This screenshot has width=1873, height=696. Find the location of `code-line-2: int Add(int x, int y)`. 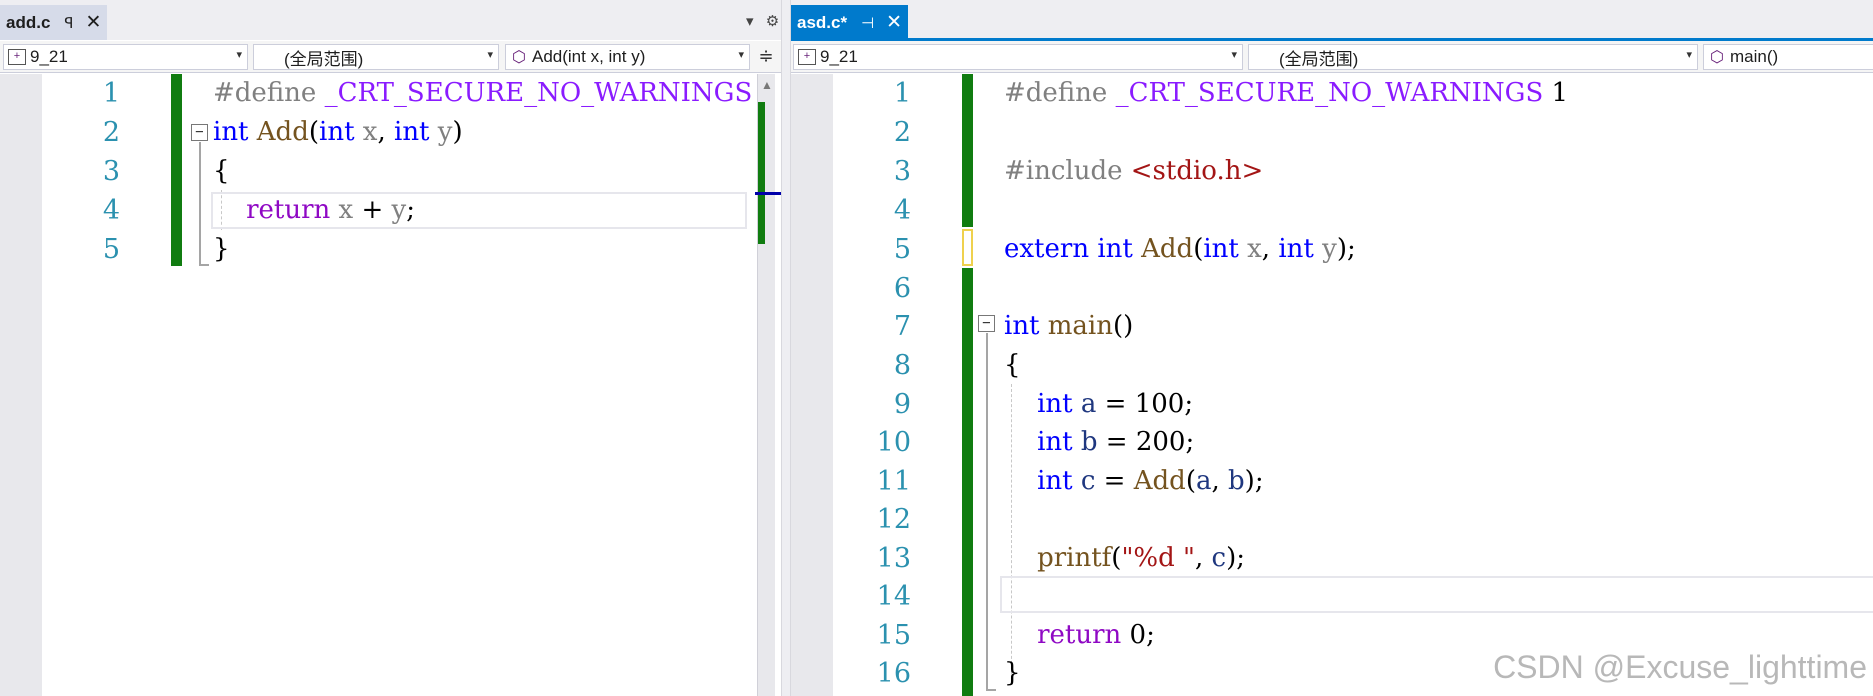

code-line-2: int Add(int x, int y) is located at coordinates (338, 132).